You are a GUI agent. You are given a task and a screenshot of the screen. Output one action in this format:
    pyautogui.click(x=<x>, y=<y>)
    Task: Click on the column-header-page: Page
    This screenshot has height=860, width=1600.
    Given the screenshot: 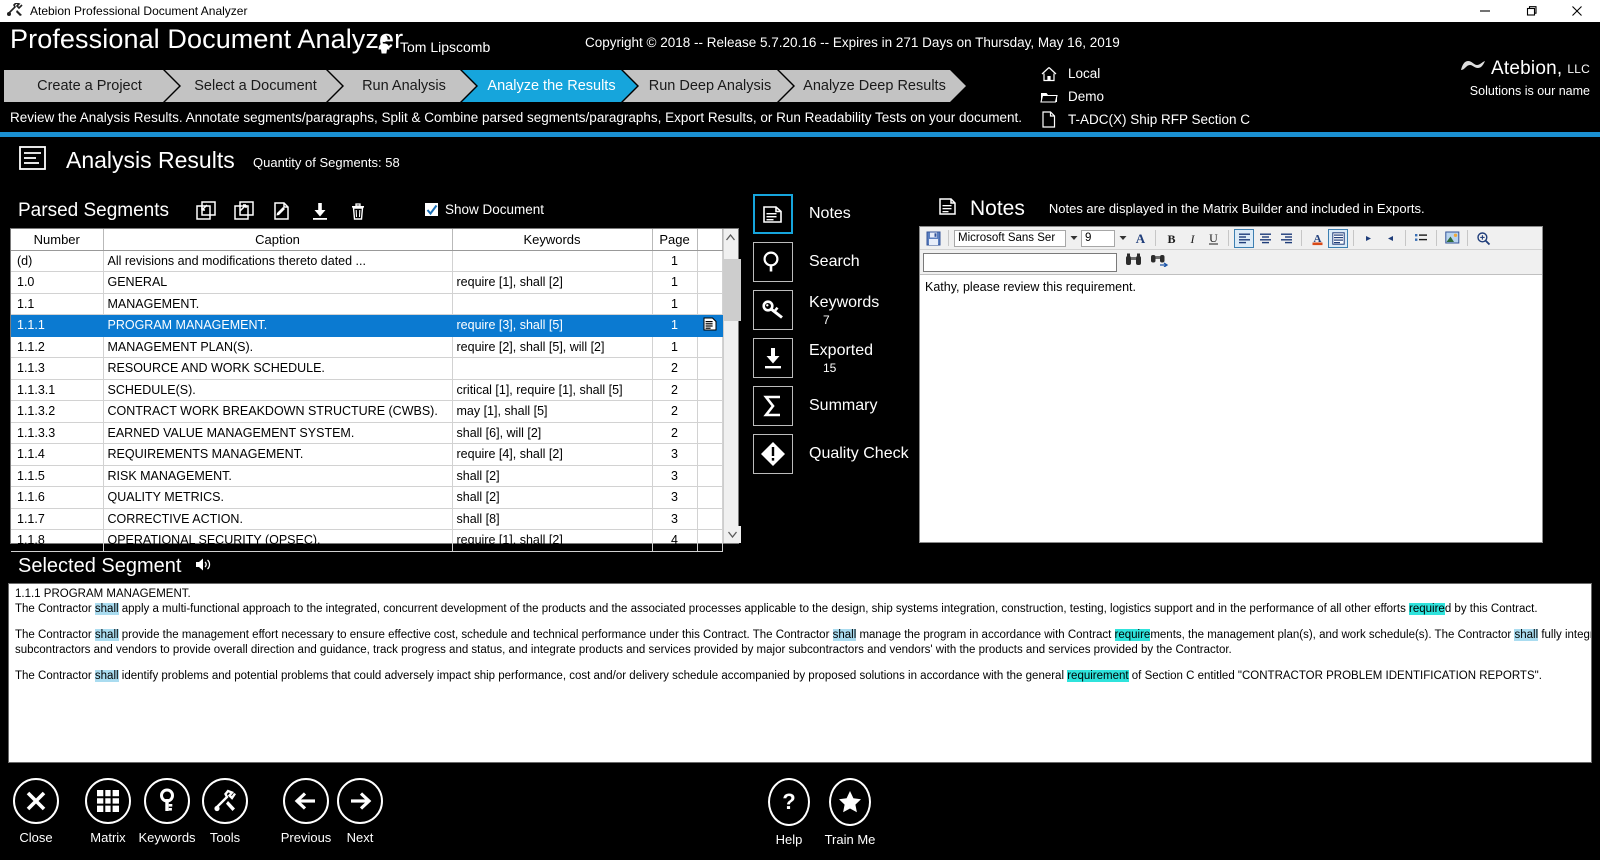 What is the action you would take?
    pyautogui.click(x=675, y=240)
    